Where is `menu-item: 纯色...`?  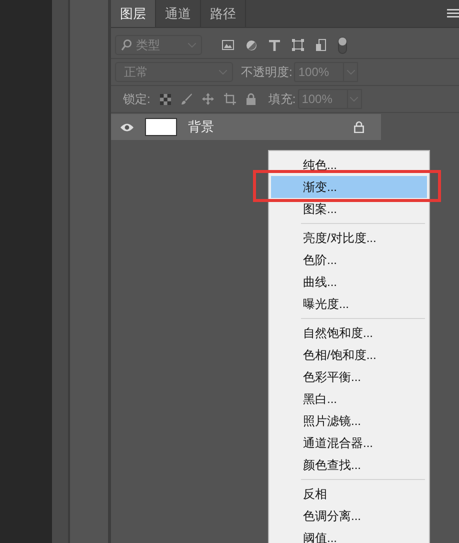 menu-item: 纯色... is located at coordinates (349, 165).